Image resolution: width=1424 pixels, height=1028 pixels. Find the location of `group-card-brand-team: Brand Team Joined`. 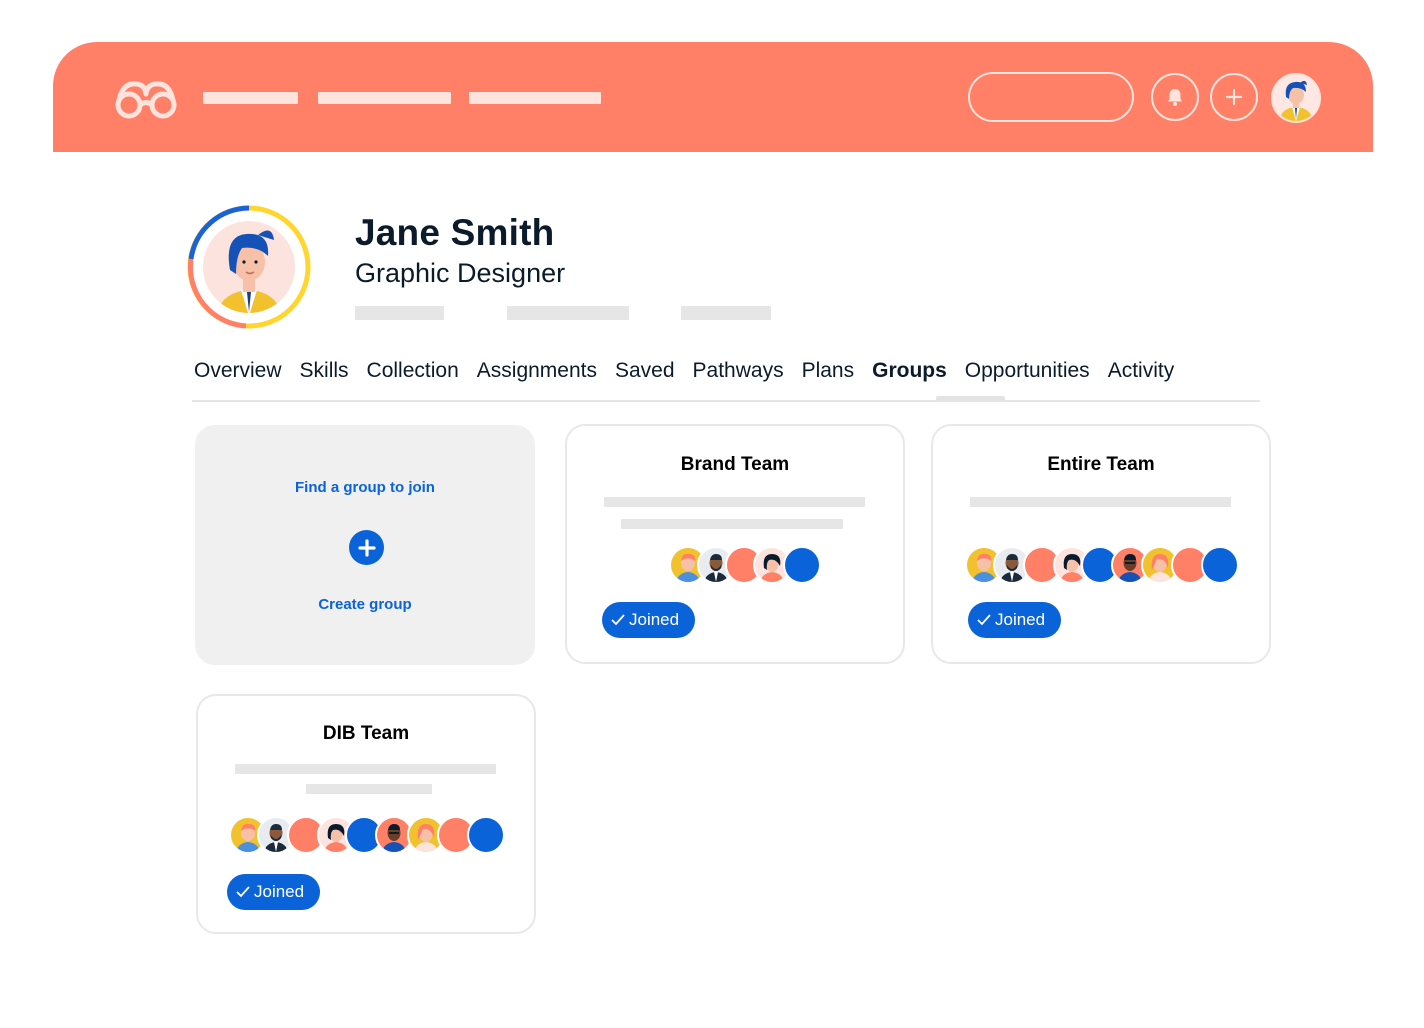

group-card-brand-team: Brand Team Joined is located at coordinates (735, 544).